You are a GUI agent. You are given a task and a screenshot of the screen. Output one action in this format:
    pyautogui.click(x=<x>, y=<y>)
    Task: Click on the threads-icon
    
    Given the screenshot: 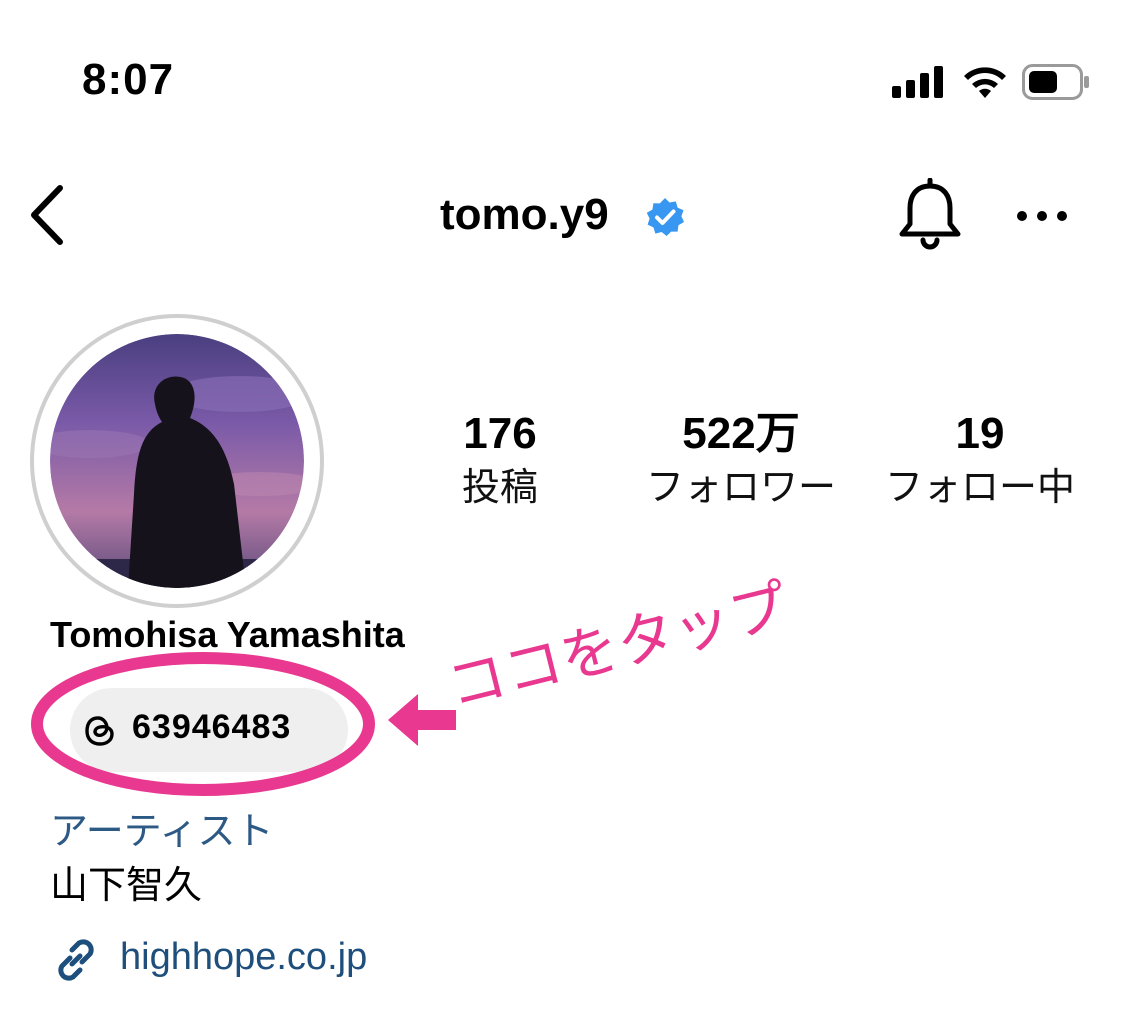 What is the action you would take?
    pyautogui.click(x=99, y=731)
    